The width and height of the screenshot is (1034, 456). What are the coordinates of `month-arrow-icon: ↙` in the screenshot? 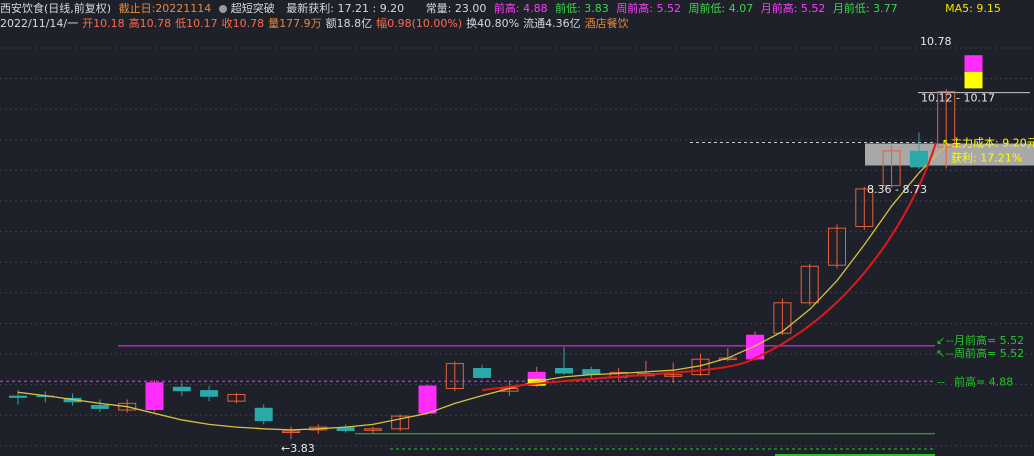 It's located at (940, 340).